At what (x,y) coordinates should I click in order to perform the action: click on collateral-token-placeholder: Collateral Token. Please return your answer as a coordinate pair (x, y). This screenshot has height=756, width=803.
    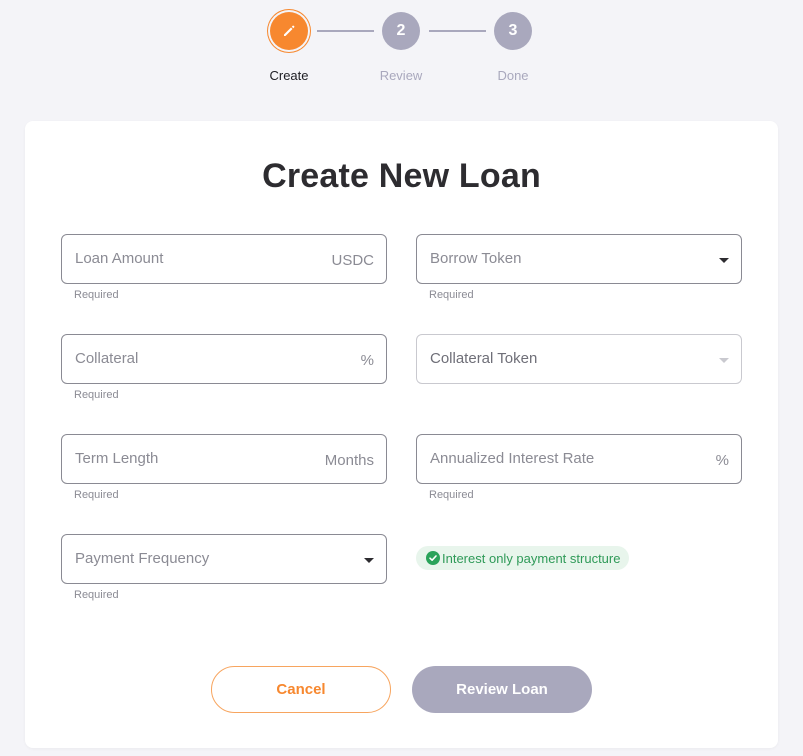
    Looking at the image, I should click on (484, 358).